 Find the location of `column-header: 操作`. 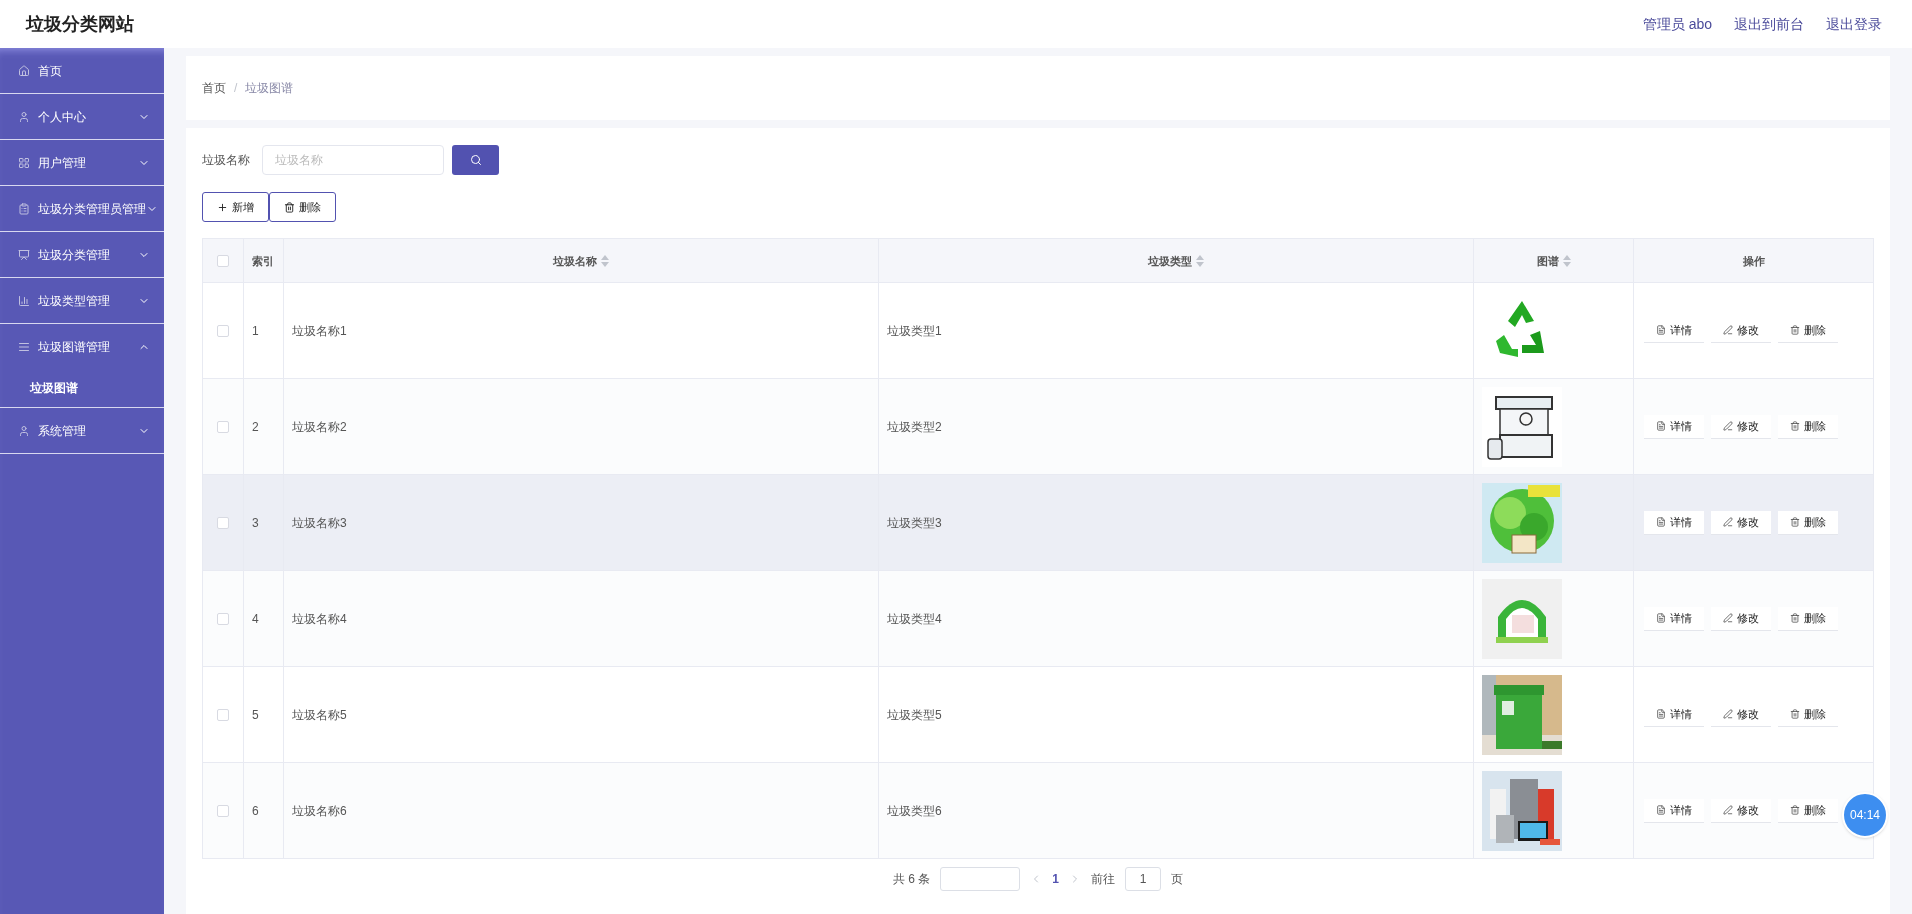

column-header: 操作 is located at coordinates (1753, 261).